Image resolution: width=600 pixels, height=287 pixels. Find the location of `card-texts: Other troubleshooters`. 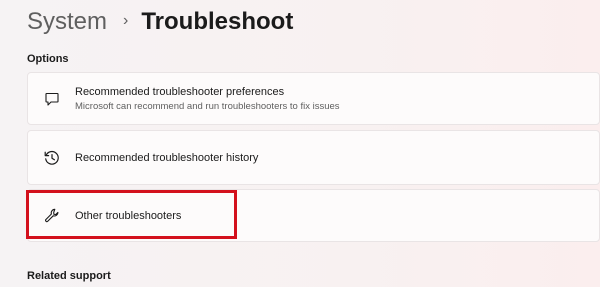

card-texts: Other troubleshooters is located at coordinates (128, 216).